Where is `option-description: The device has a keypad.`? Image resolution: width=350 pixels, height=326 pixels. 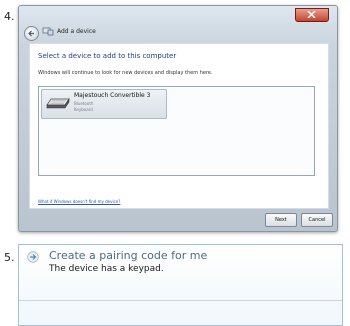 option-description: The device has a keypad. is located at coordinates (106, 269).